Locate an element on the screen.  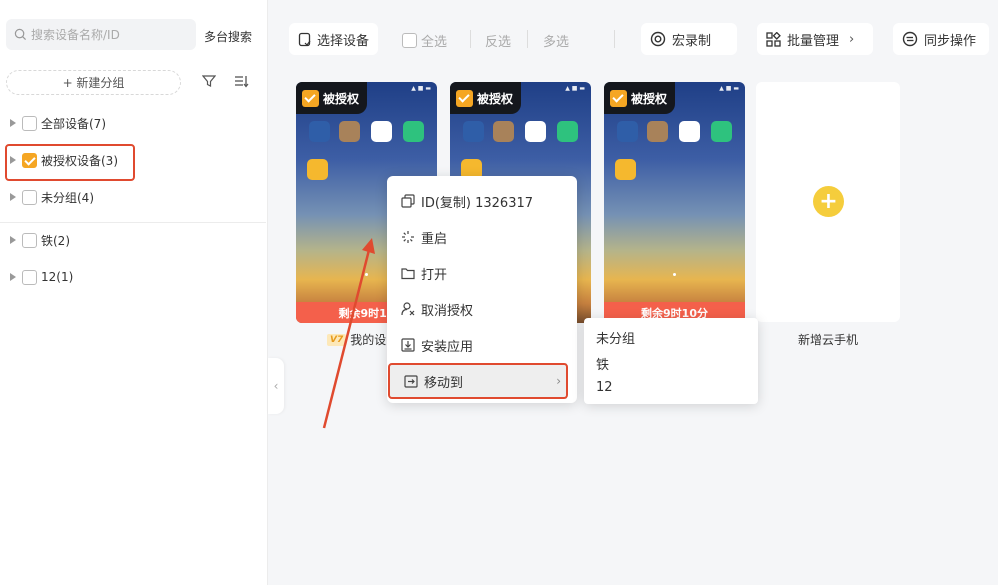
group-label: 铁(2) is located at coordinates (55, 240).